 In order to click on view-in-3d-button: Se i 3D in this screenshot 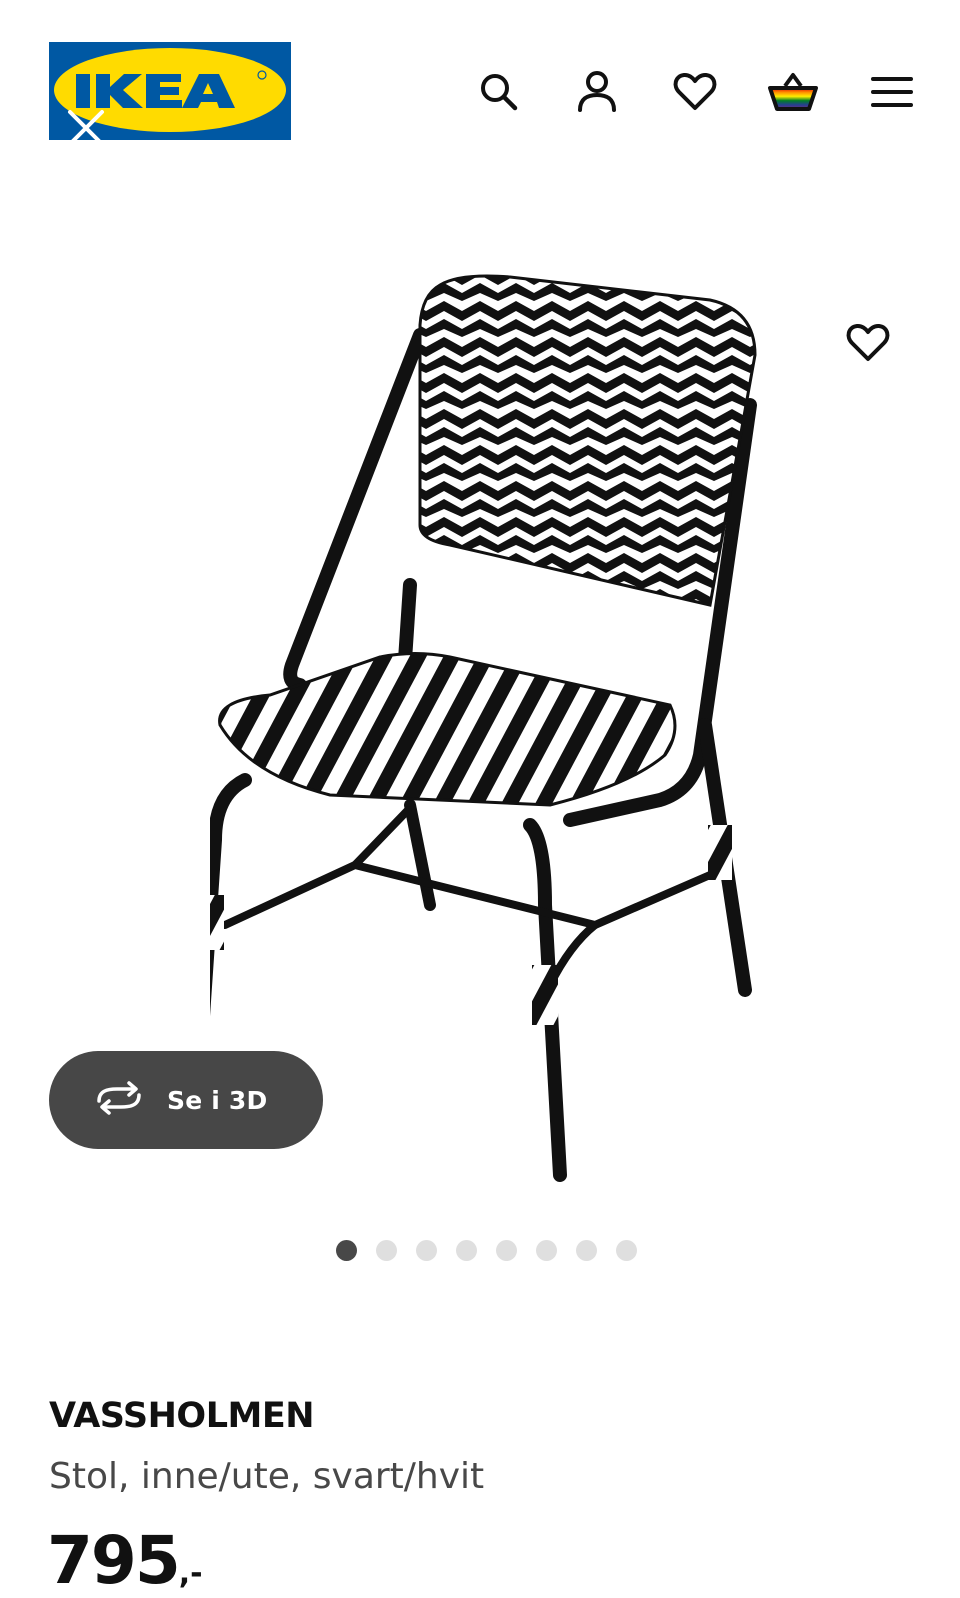, I will do `click(186, 1100)`.